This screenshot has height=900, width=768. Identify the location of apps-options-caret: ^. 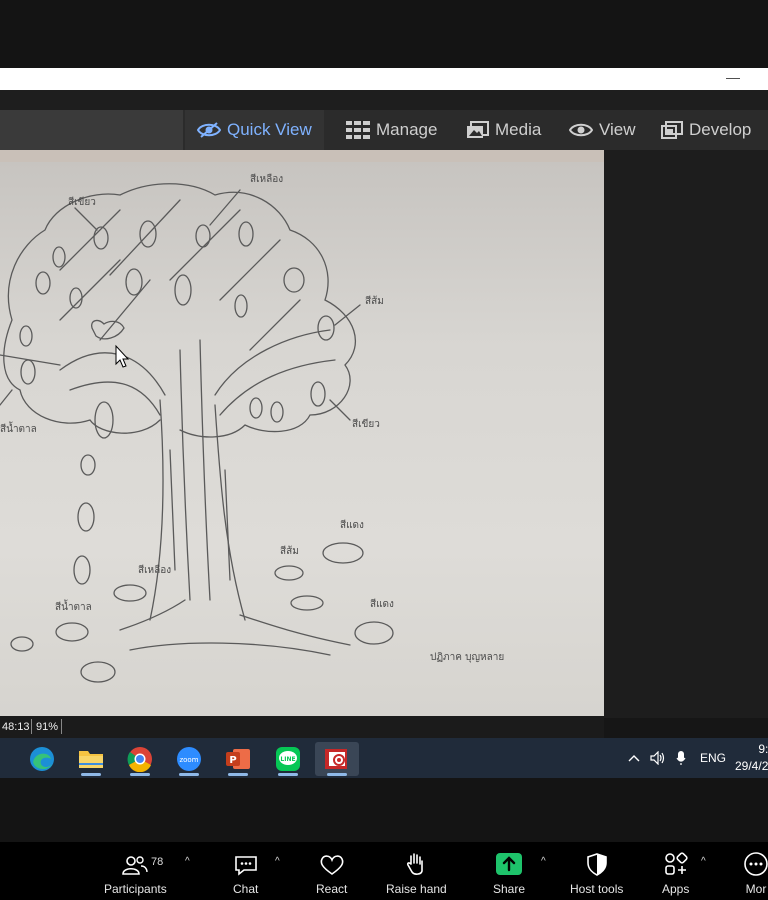
(703, 861).